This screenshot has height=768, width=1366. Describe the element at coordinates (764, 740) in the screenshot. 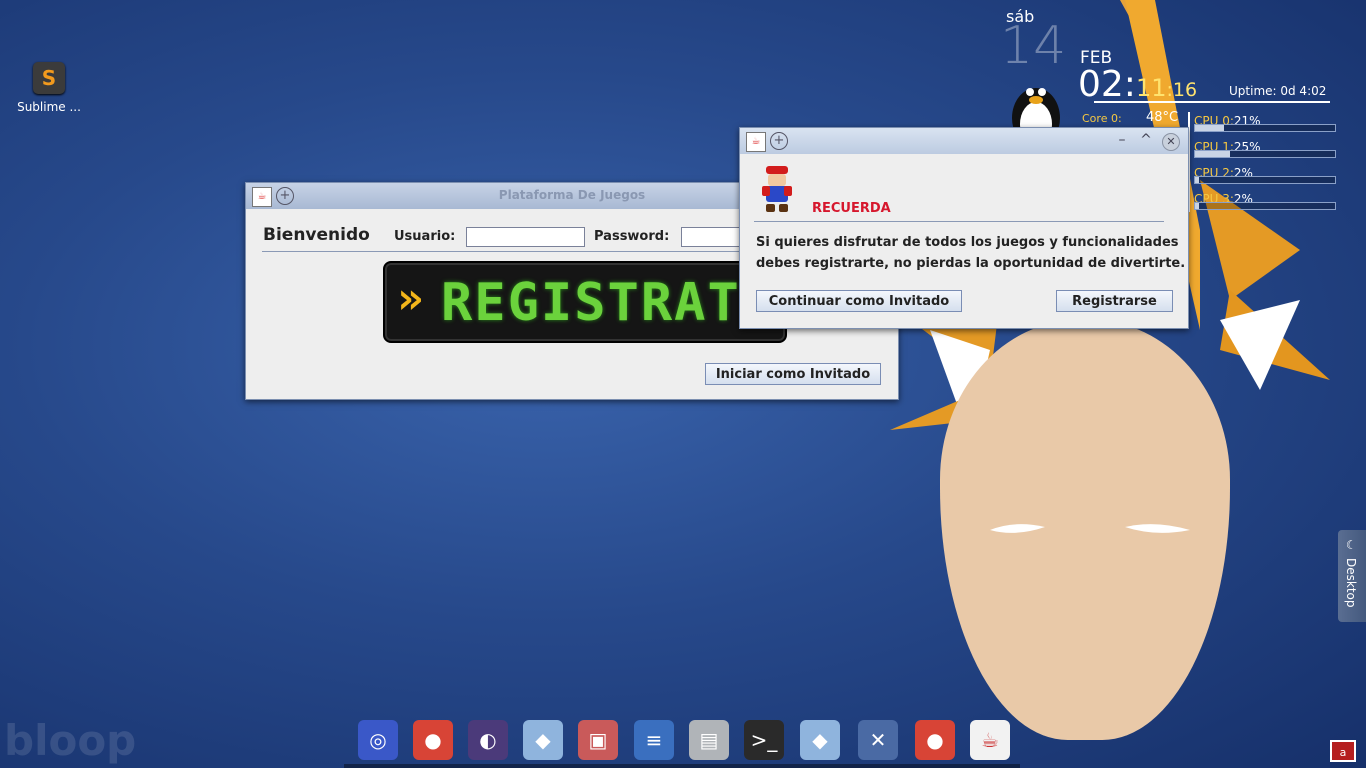

I see `terminal-icon: >_` at that location.